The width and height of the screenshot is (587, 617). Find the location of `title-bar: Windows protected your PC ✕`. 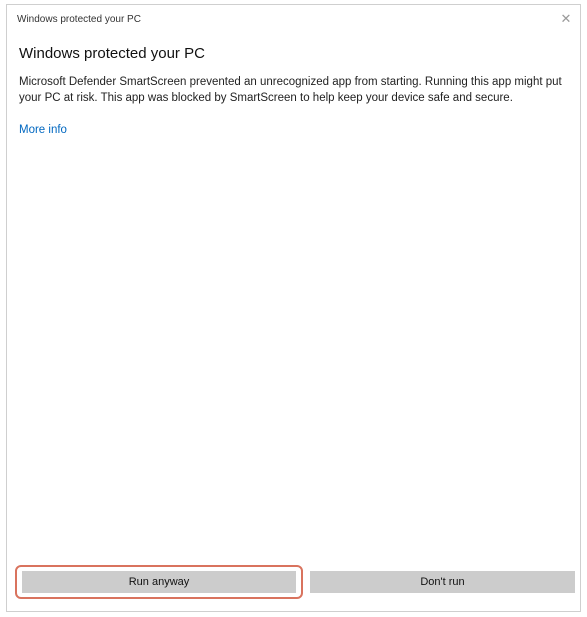

title-bar: Windows protected your PC ✕ is located at coordinates (293, 19).